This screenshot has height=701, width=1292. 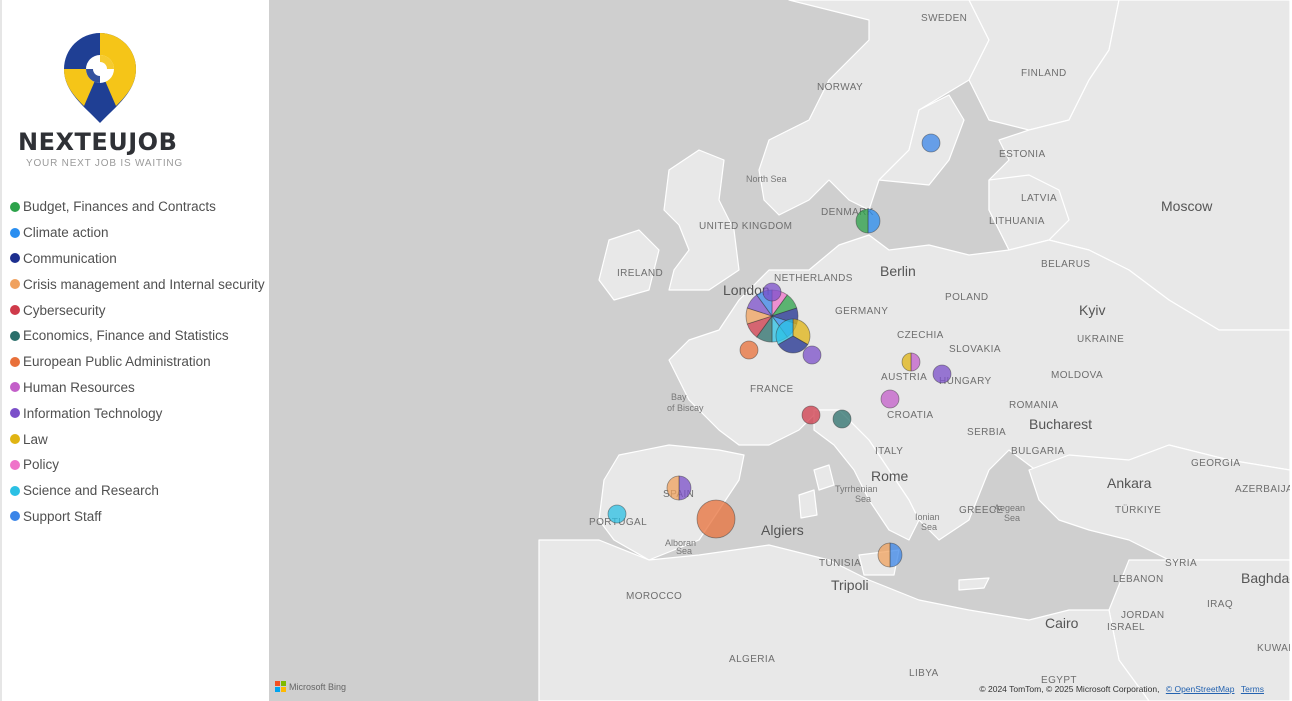 I want to click on legend-label: Communication, so click(x=70, y=258).